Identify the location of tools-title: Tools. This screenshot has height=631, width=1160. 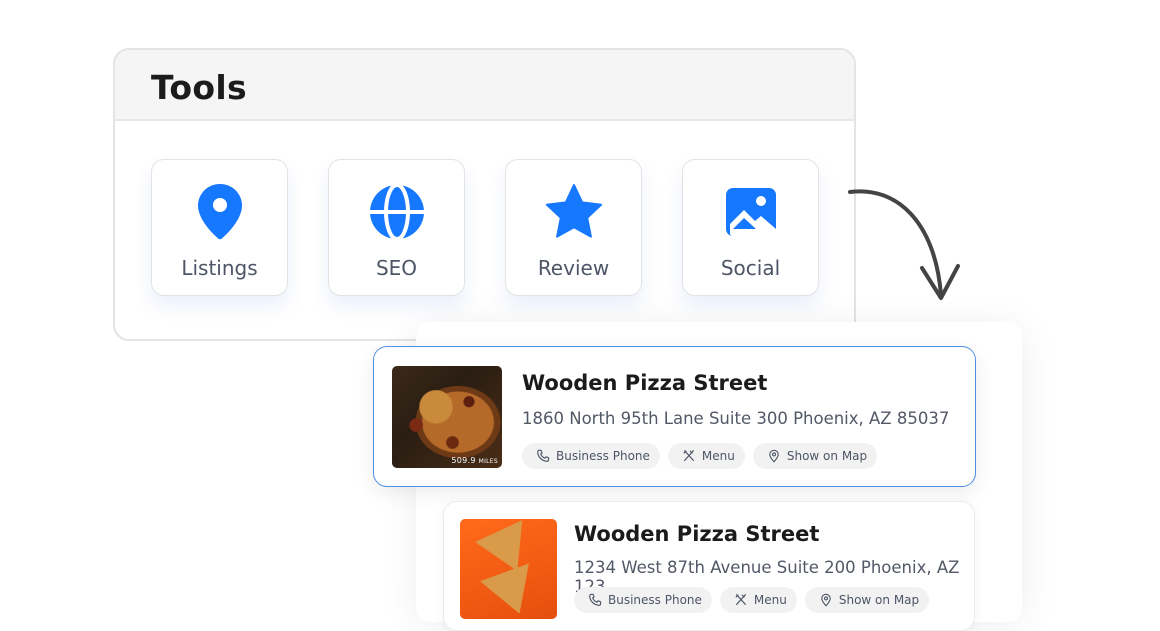
(199, 87).